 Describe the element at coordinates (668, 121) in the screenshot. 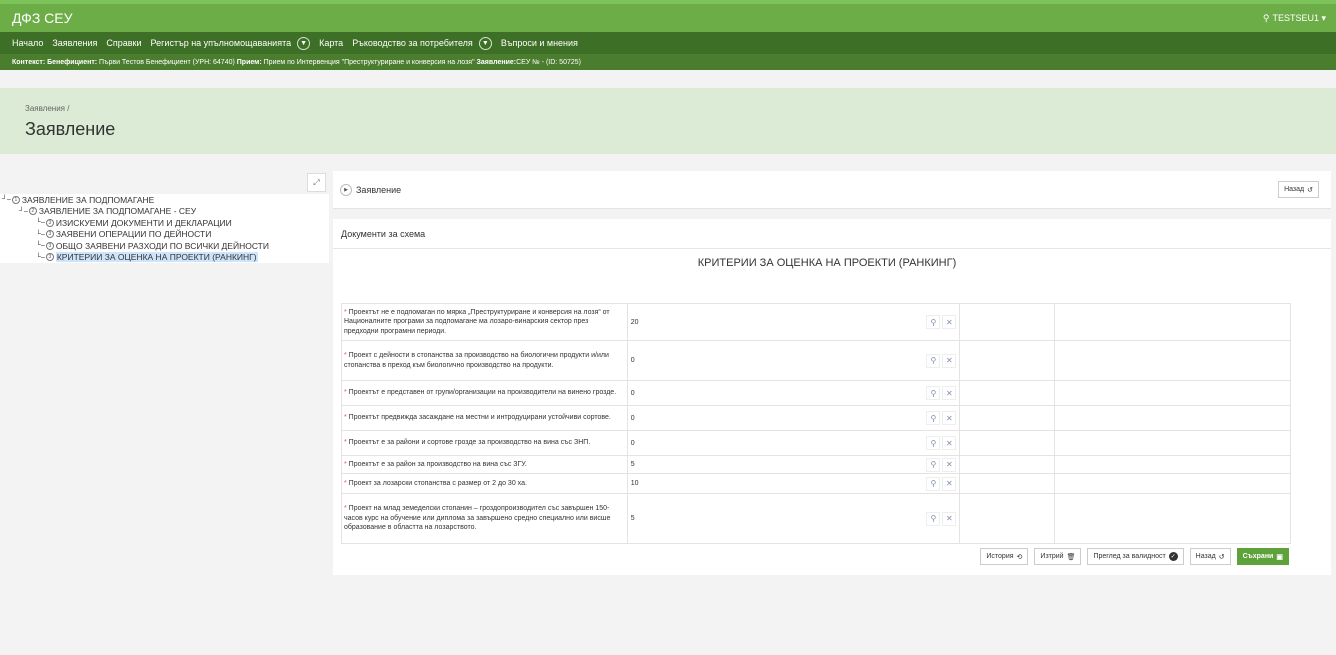

I see `page-header: Заявления / Заявление` at that location.